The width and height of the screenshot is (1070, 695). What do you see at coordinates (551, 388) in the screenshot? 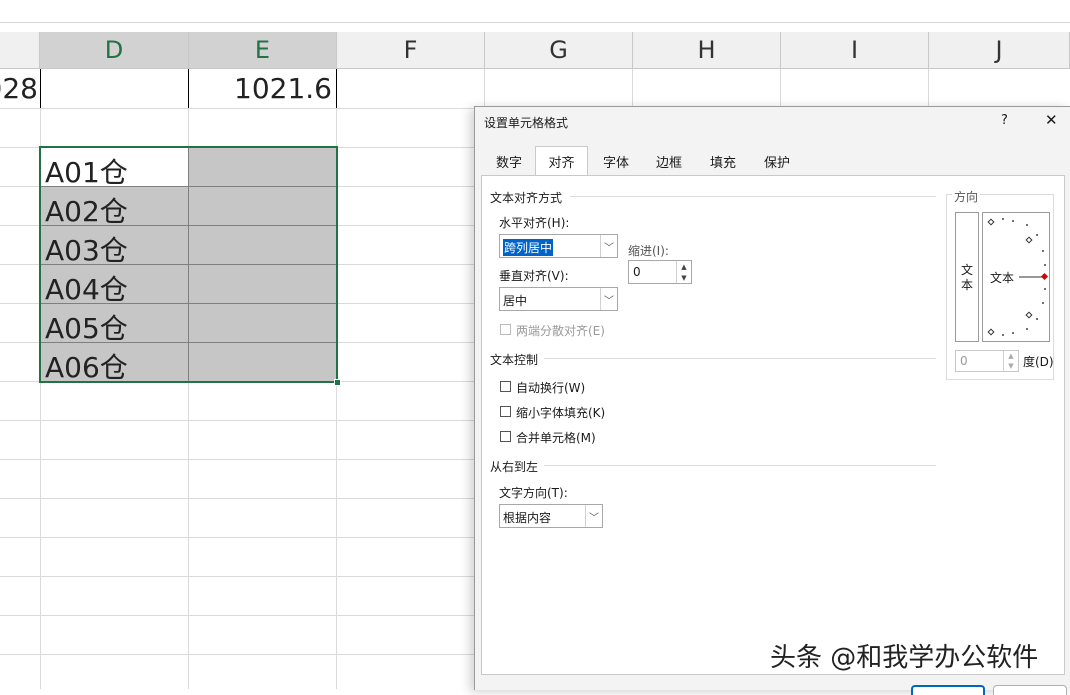
I see `wrap-text-label: 自动换行(W)` at bounding box center [551, 388].